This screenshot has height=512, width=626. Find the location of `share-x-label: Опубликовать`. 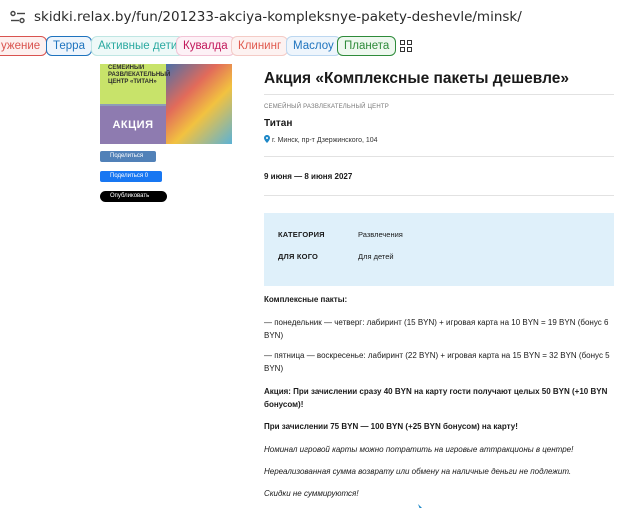

share-x-label: Опубликовать is located at coordinates (130, 196).